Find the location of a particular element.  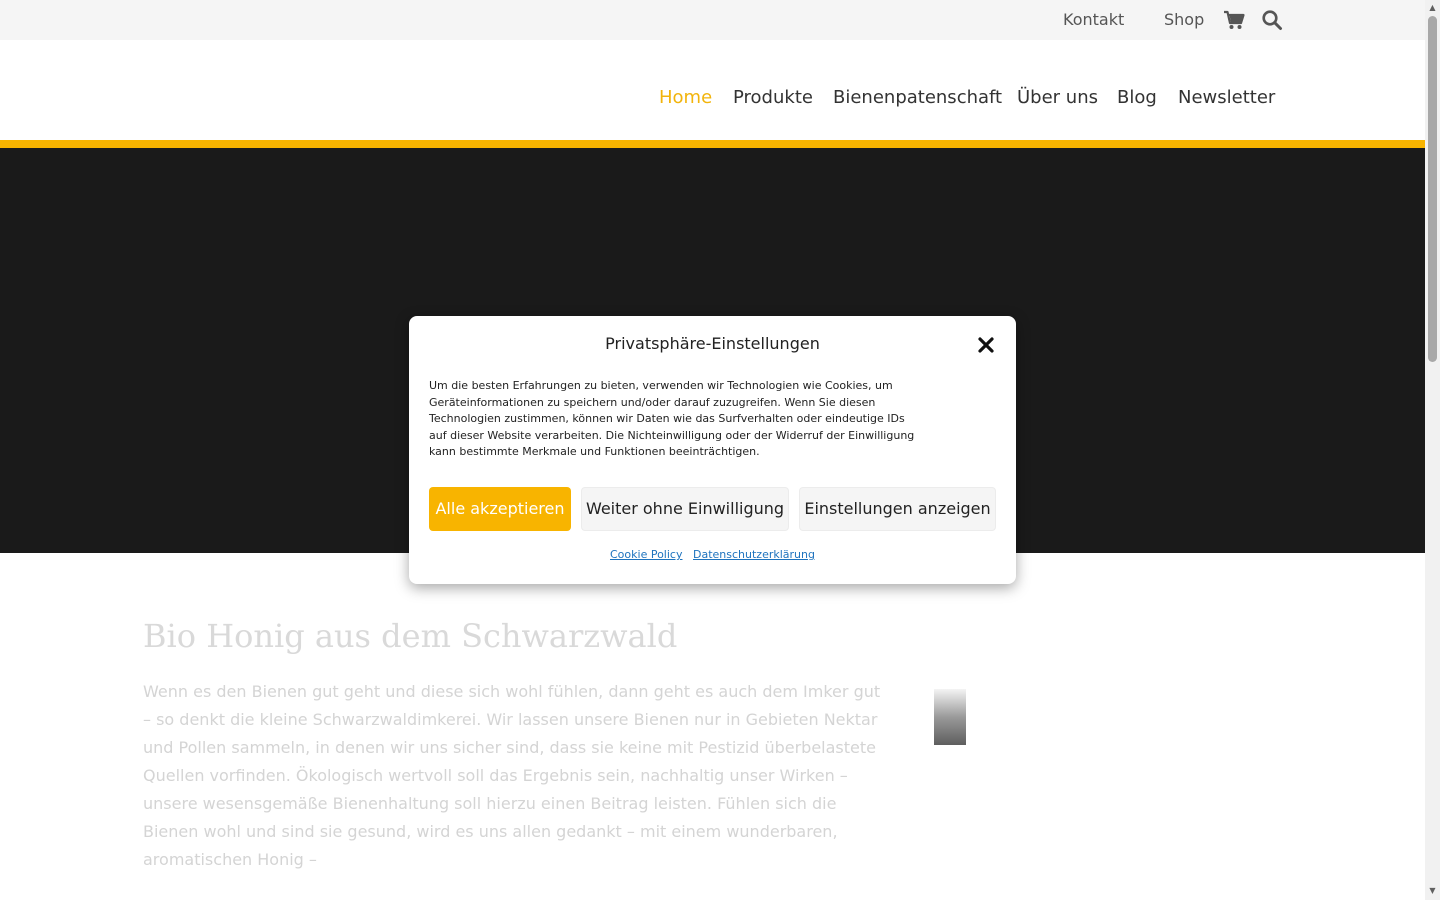

shopping-cart-icon is located at coordinates (1234, 20).